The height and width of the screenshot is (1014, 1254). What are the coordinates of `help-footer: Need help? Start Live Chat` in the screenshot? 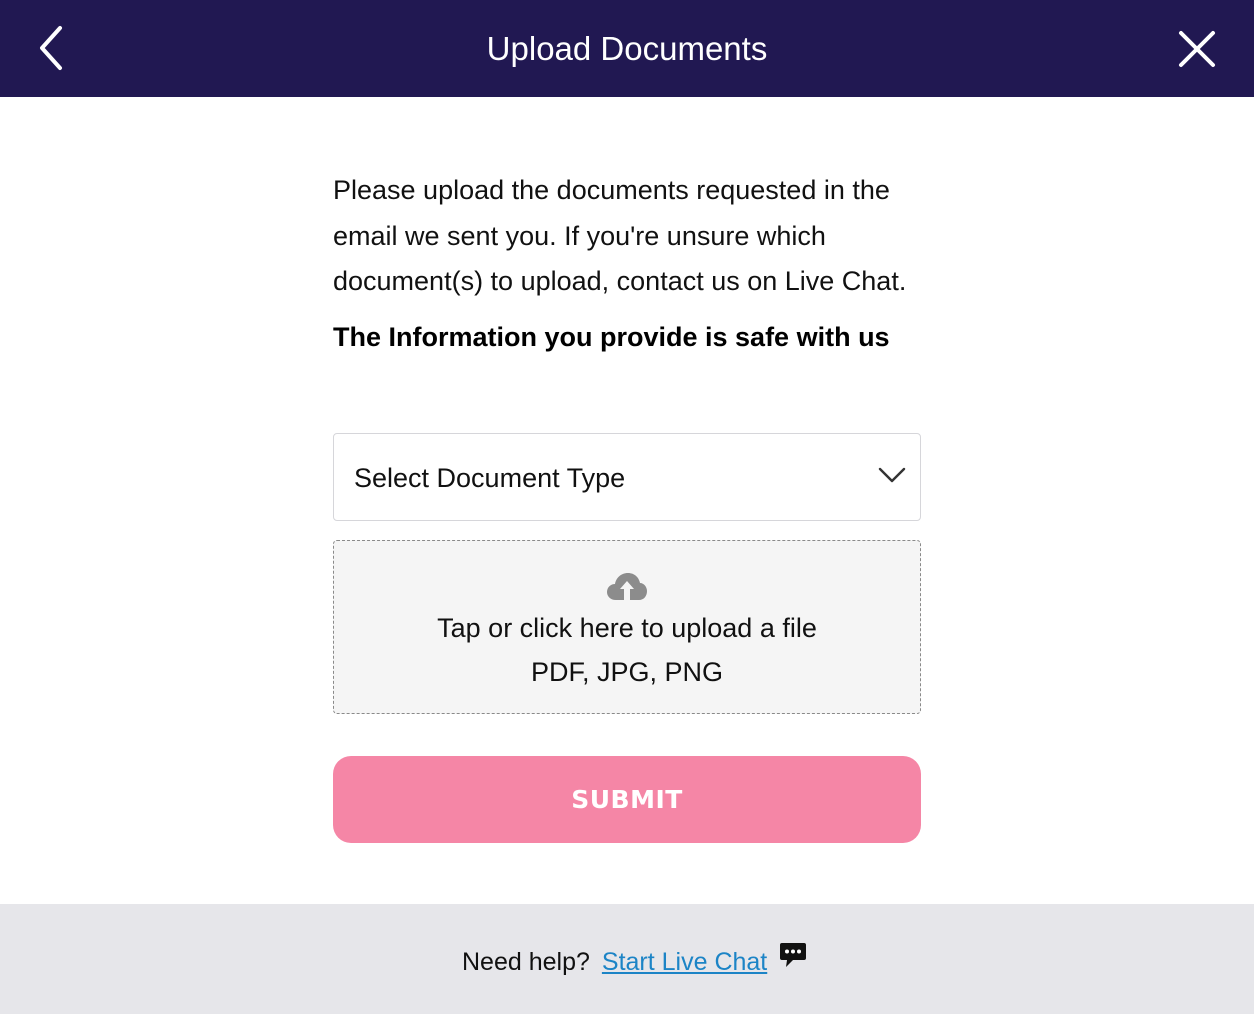 It's located at (627, 959).